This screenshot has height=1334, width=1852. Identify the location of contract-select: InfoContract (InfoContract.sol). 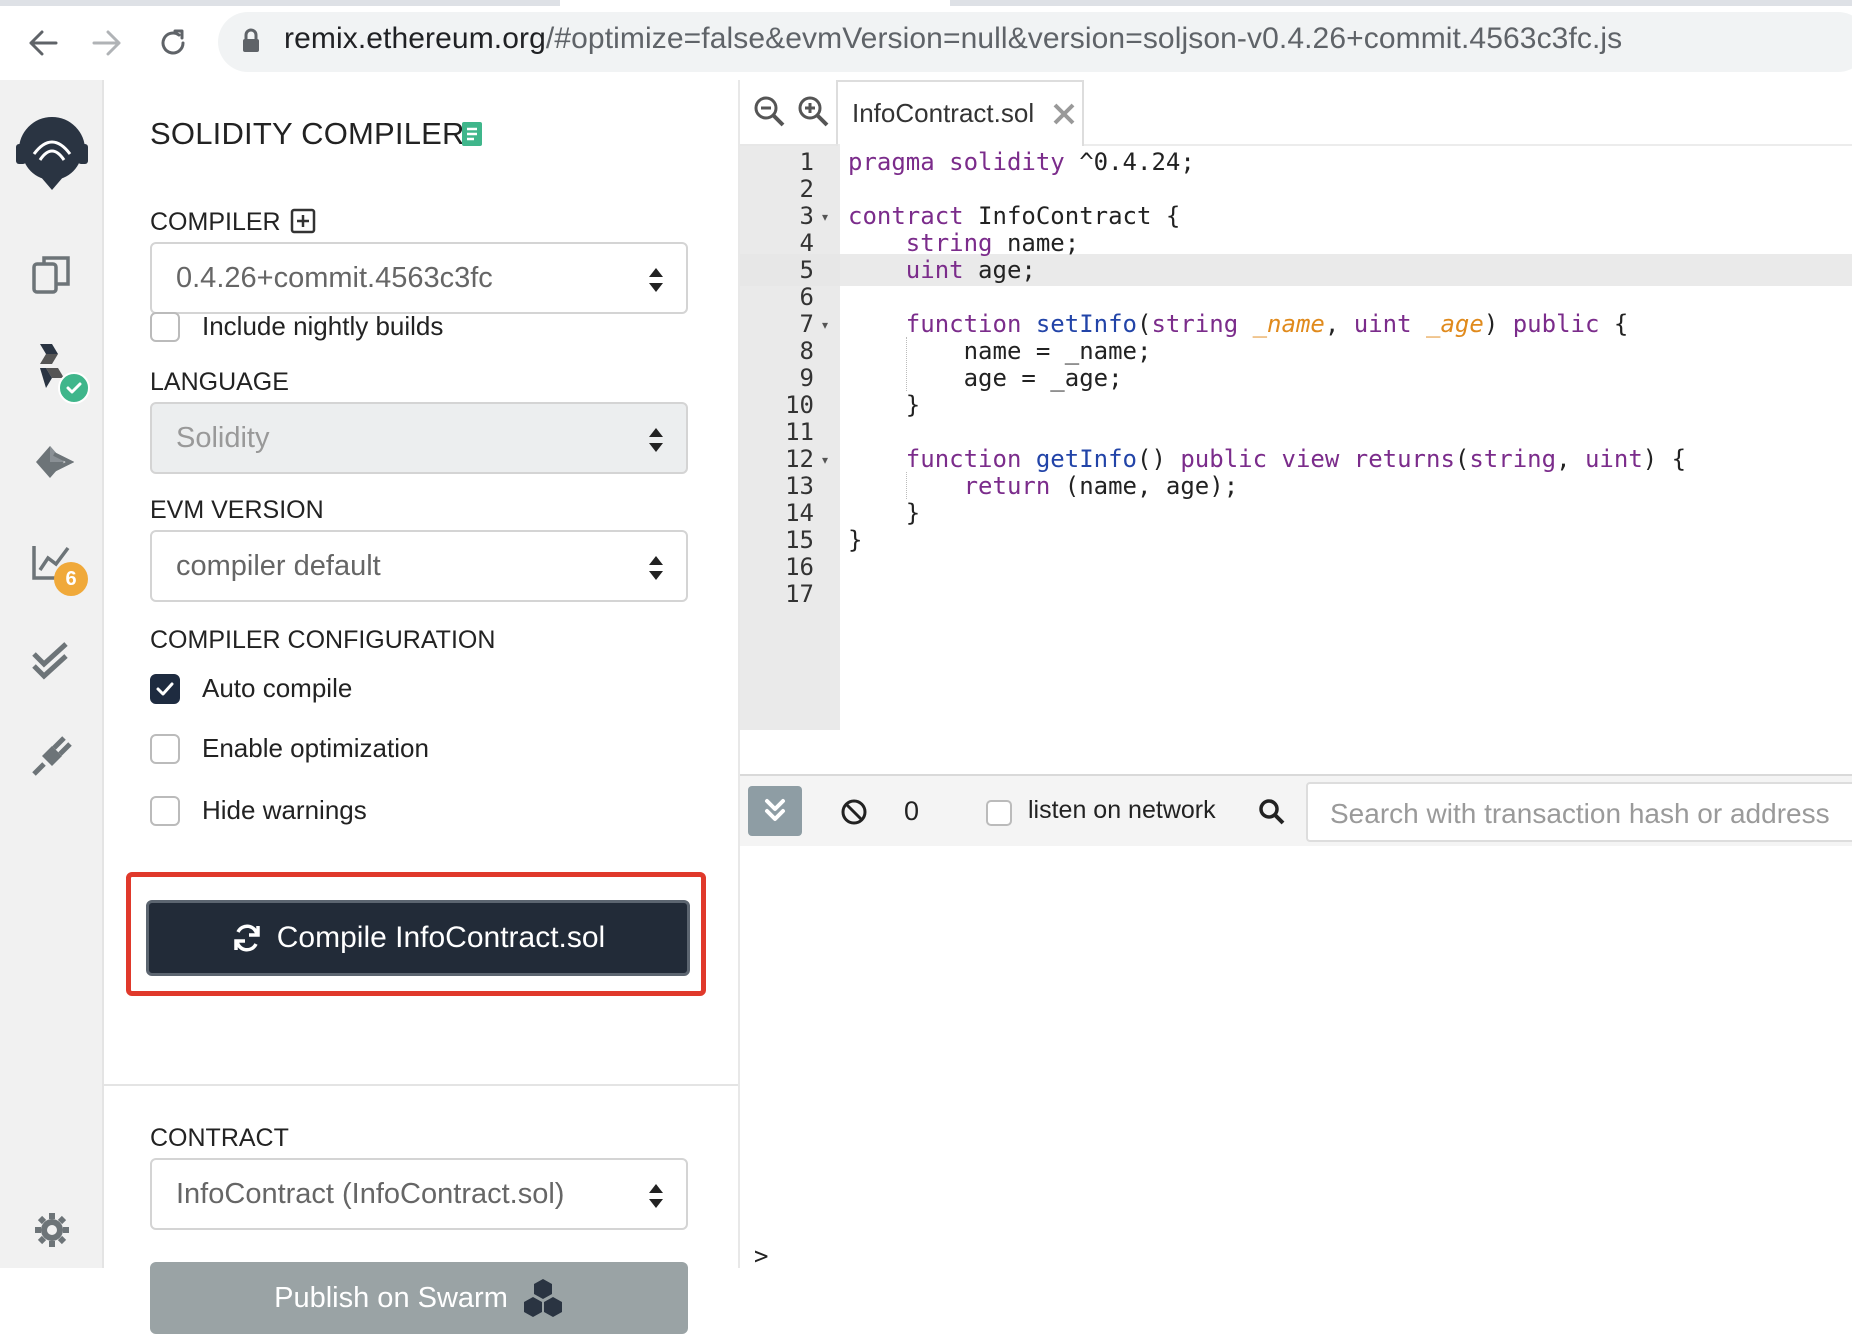
(419, 1194).